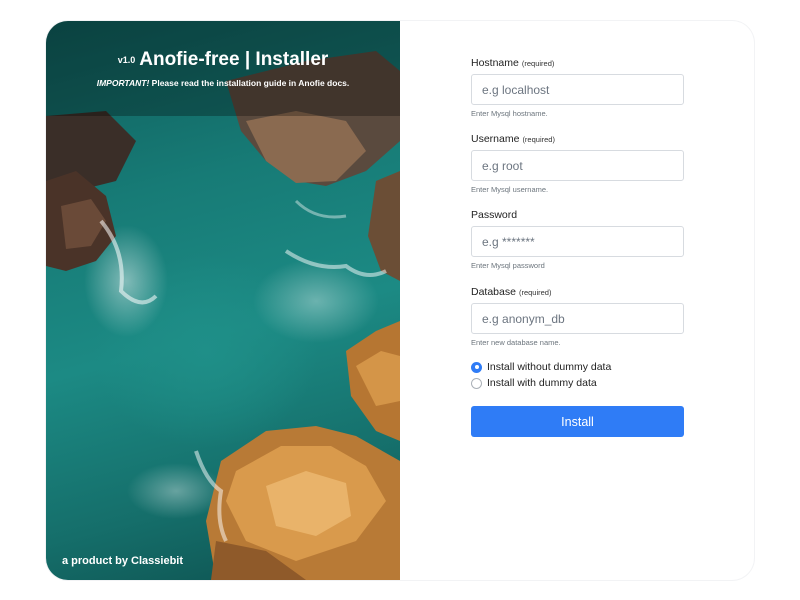  I want to click on app-name: Anofie-free | Installer, so click(234, 59).